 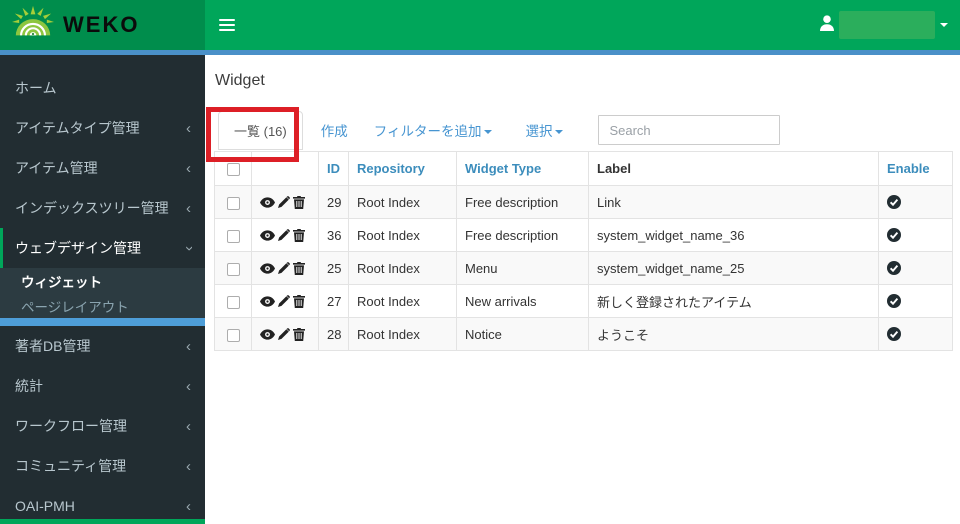 I want to click on cell-widget-type: Menu, so click(x=522, y=268).